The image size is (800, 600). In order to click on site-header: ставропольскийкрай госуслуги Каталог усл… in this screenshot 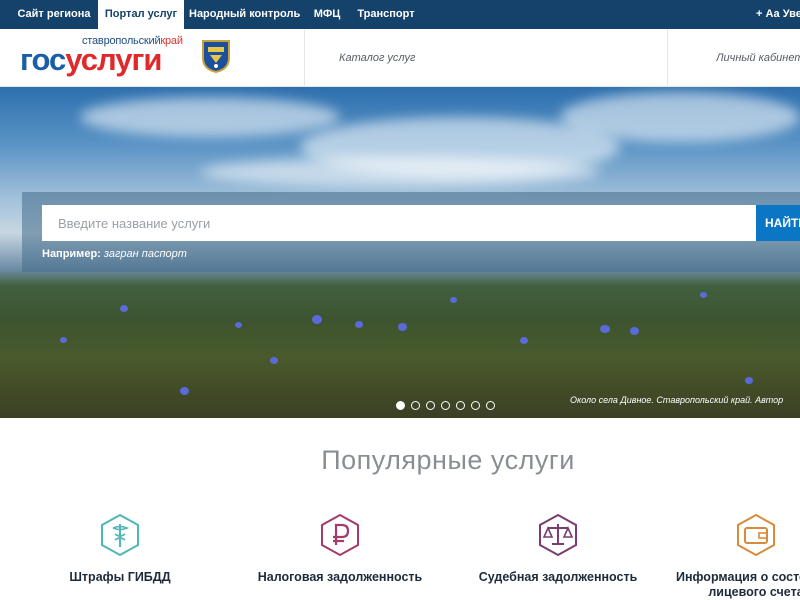, I will do `click(400, 58)`.